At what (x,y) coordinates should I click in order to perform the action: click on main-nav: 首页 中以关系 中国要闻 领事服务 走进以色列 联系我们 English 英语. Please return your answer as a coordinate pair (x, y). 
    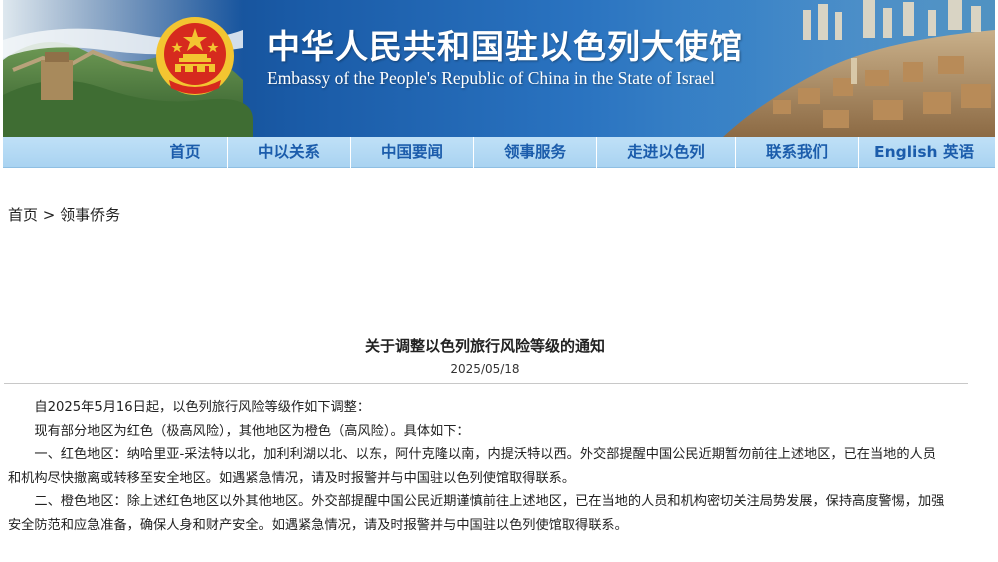
    Looking at the image, I should click on (499, 152).